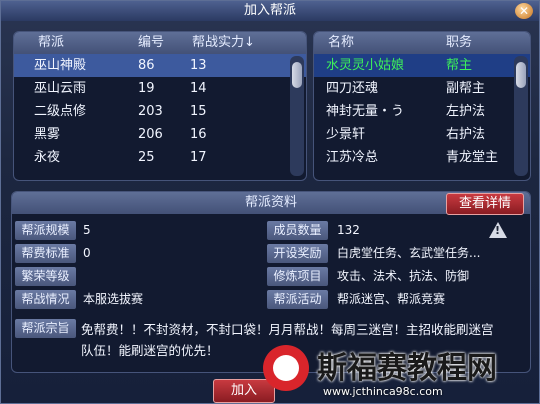 The width and height of the screenshot is (540, 404). What do you see at coordinates (521, 75) in the screenshot?
I see `member-list-scroll-thumb` at bounding box center [521, 75].